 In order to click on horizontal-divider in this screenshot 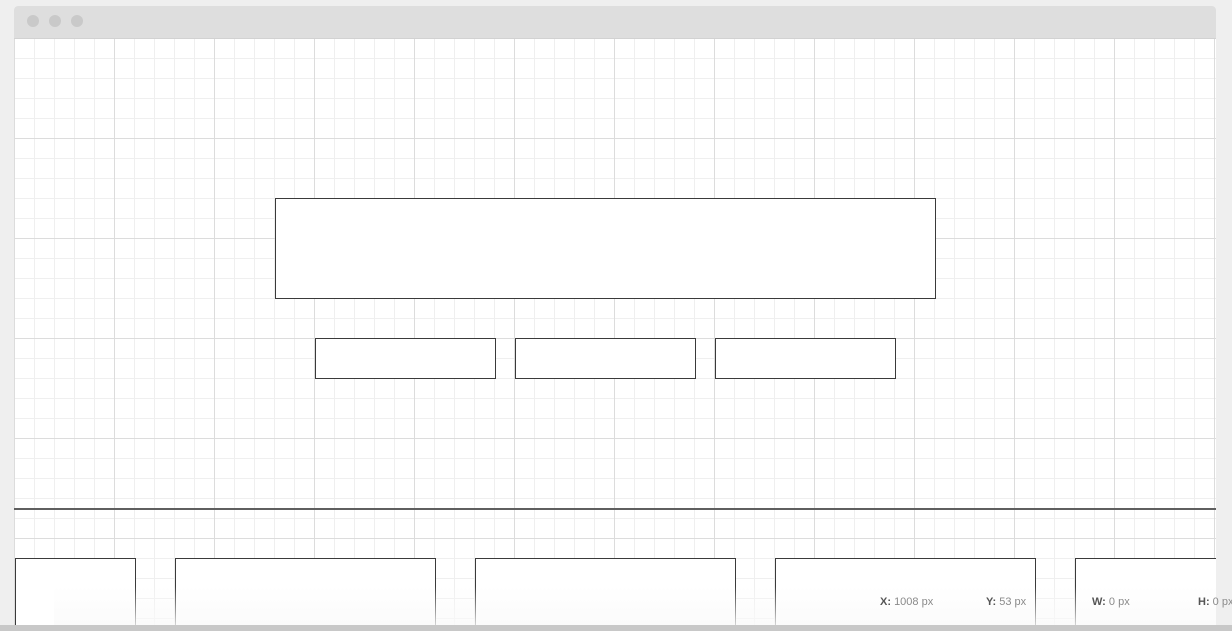, I will do `click(615, 509)`.